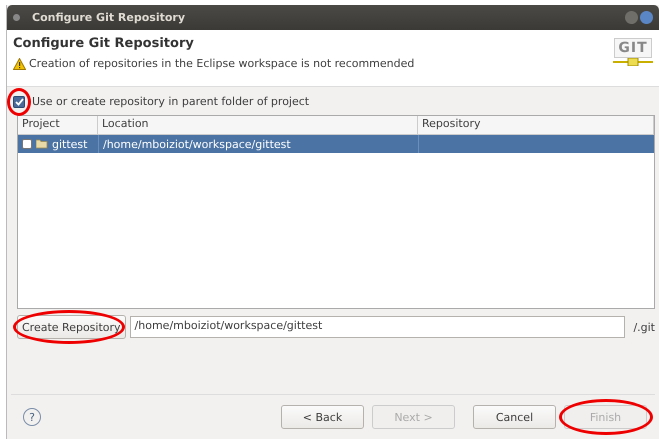  Describe the element at coordinates (258, 125) in the screenshot. I see `column-header: Location` at that location.